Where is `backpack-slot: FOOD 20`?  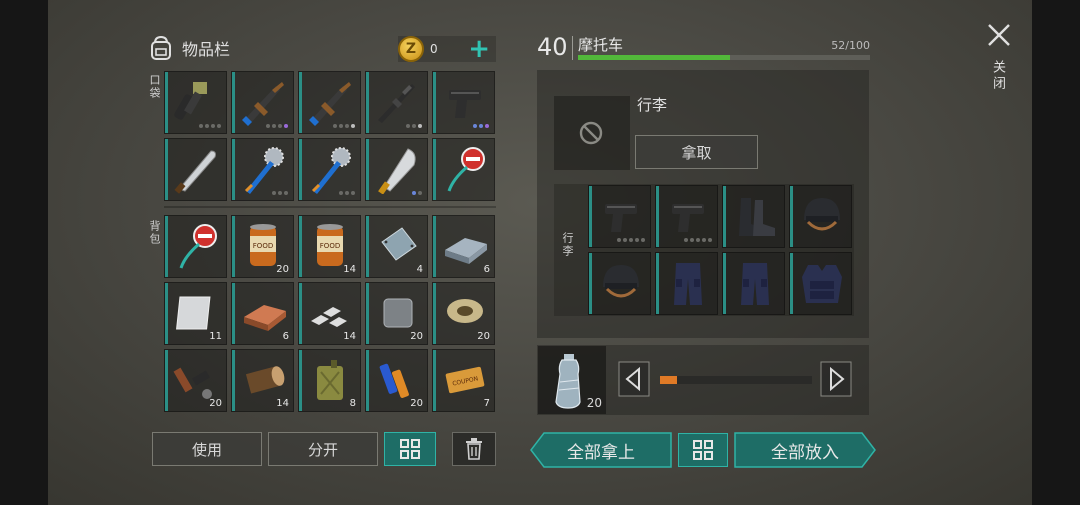 backpack-slot: FOOD 20 is located at coordinates (262, 246).